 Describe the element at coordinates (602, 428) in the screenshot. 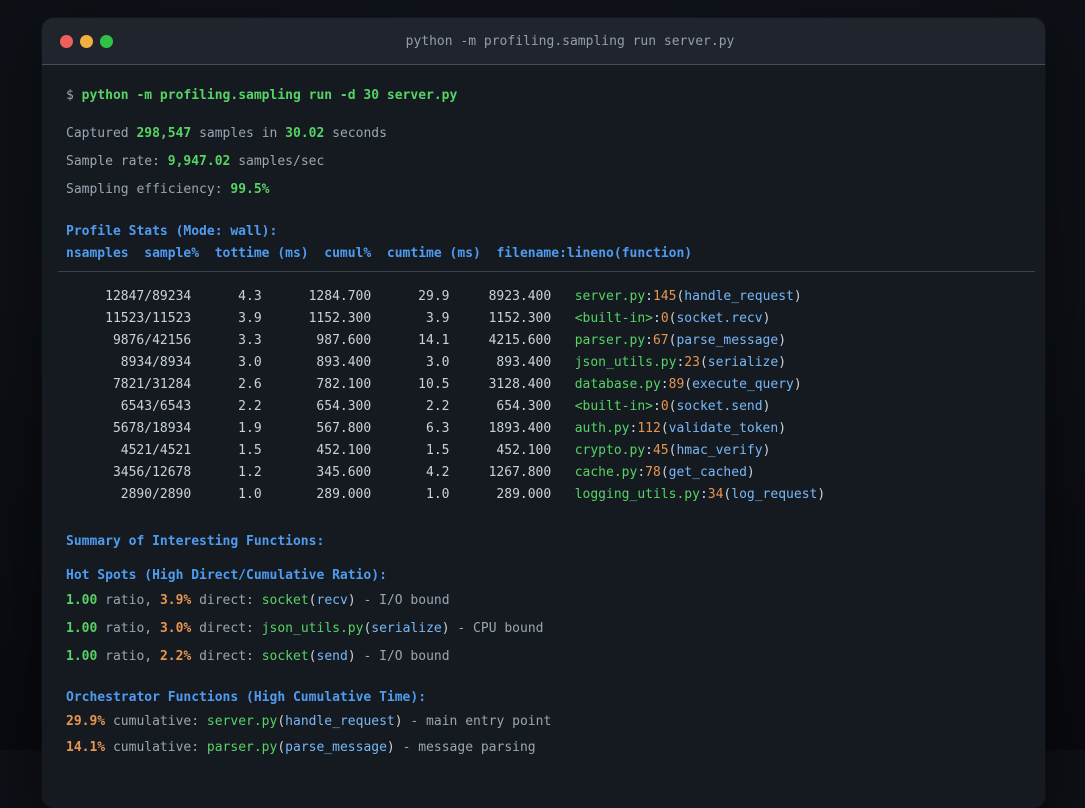

I see `text-segment: auth.py` at that location.